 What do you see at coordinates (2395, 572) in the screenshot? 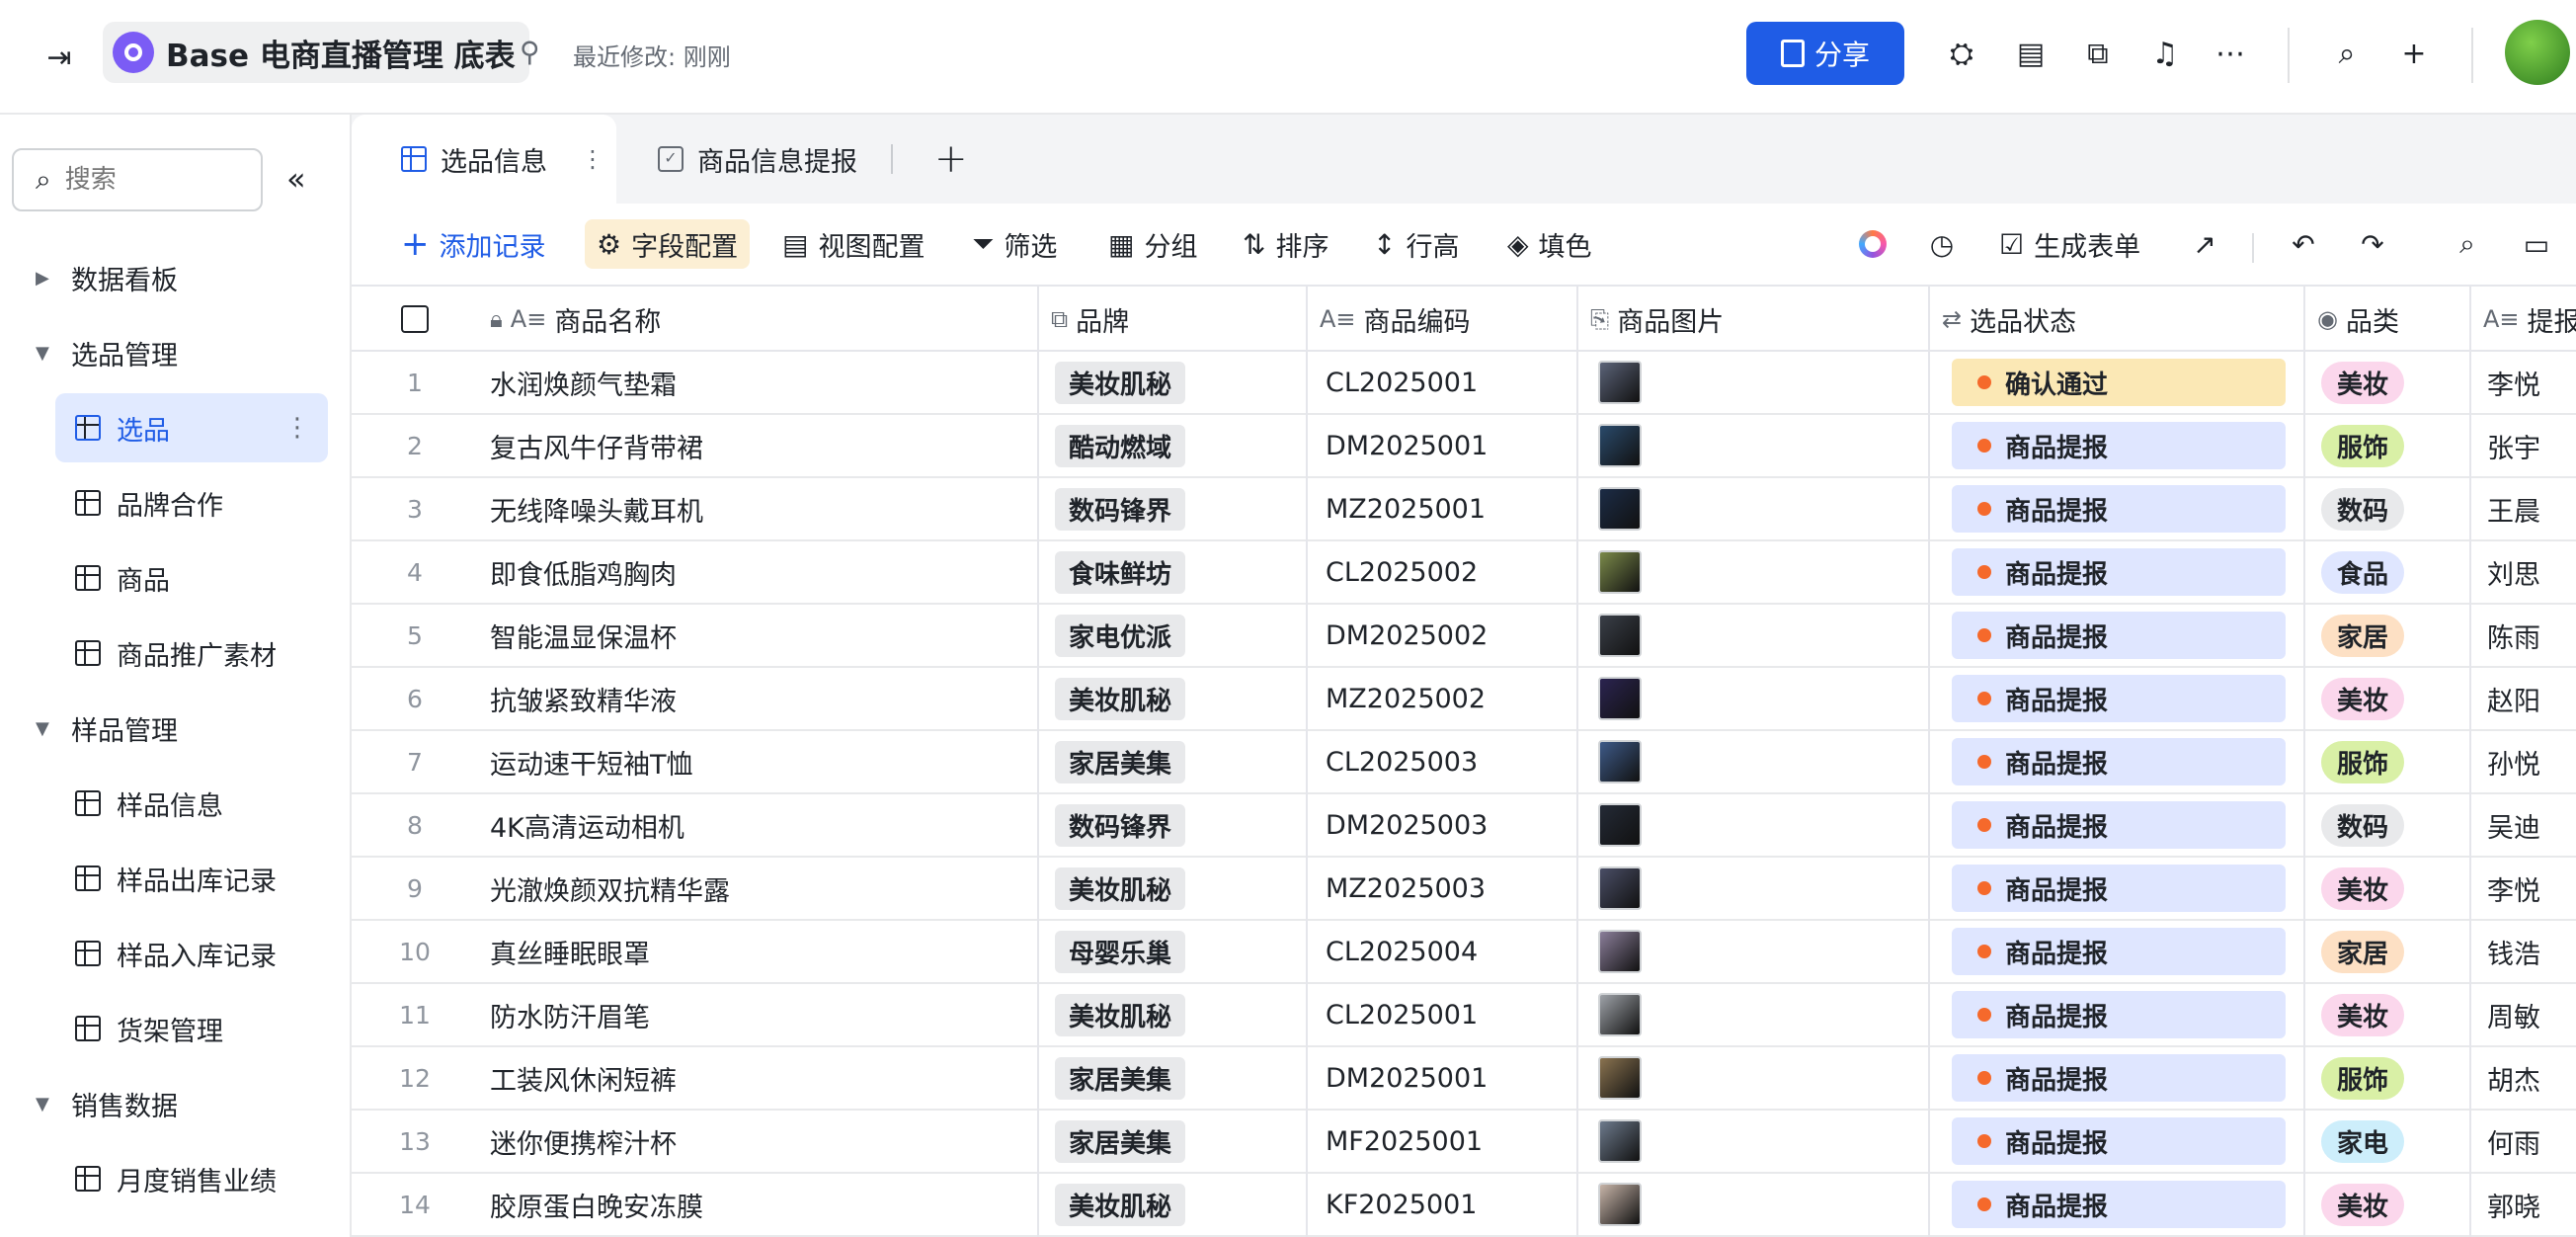
I see `category-cell: 食品` at bounding box center [2395, 572].